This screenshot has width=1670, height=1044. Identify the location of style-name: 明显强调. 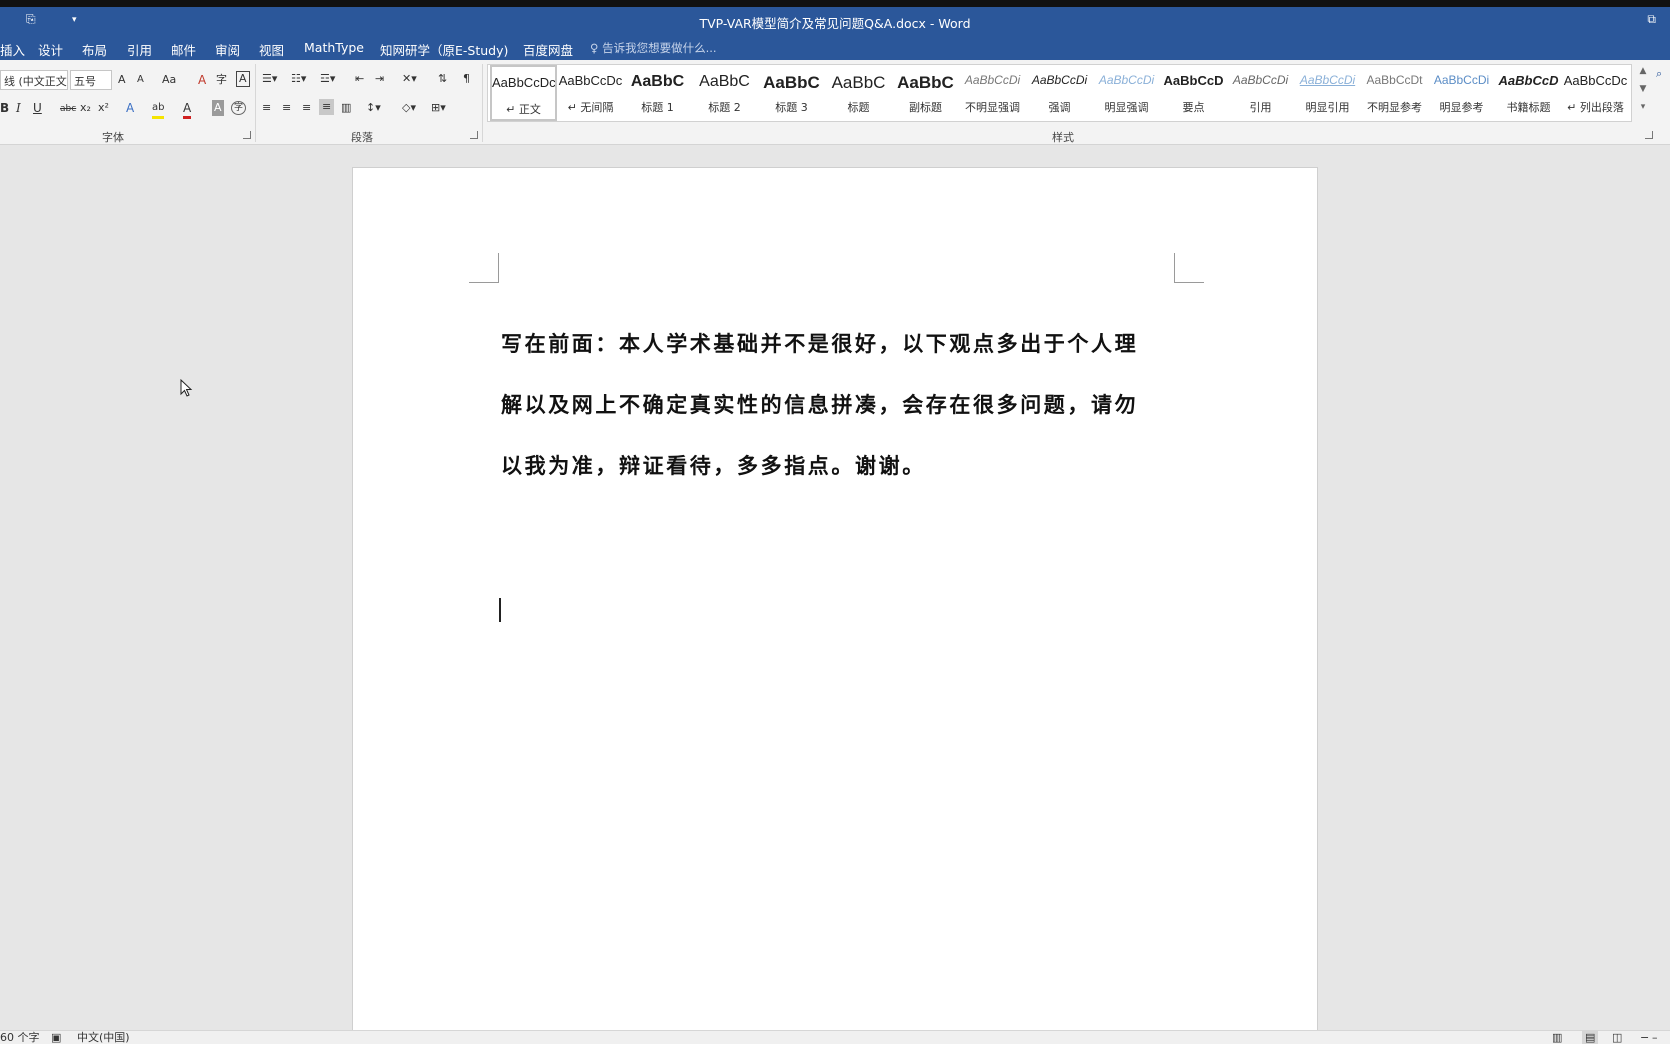
(1126, 107).